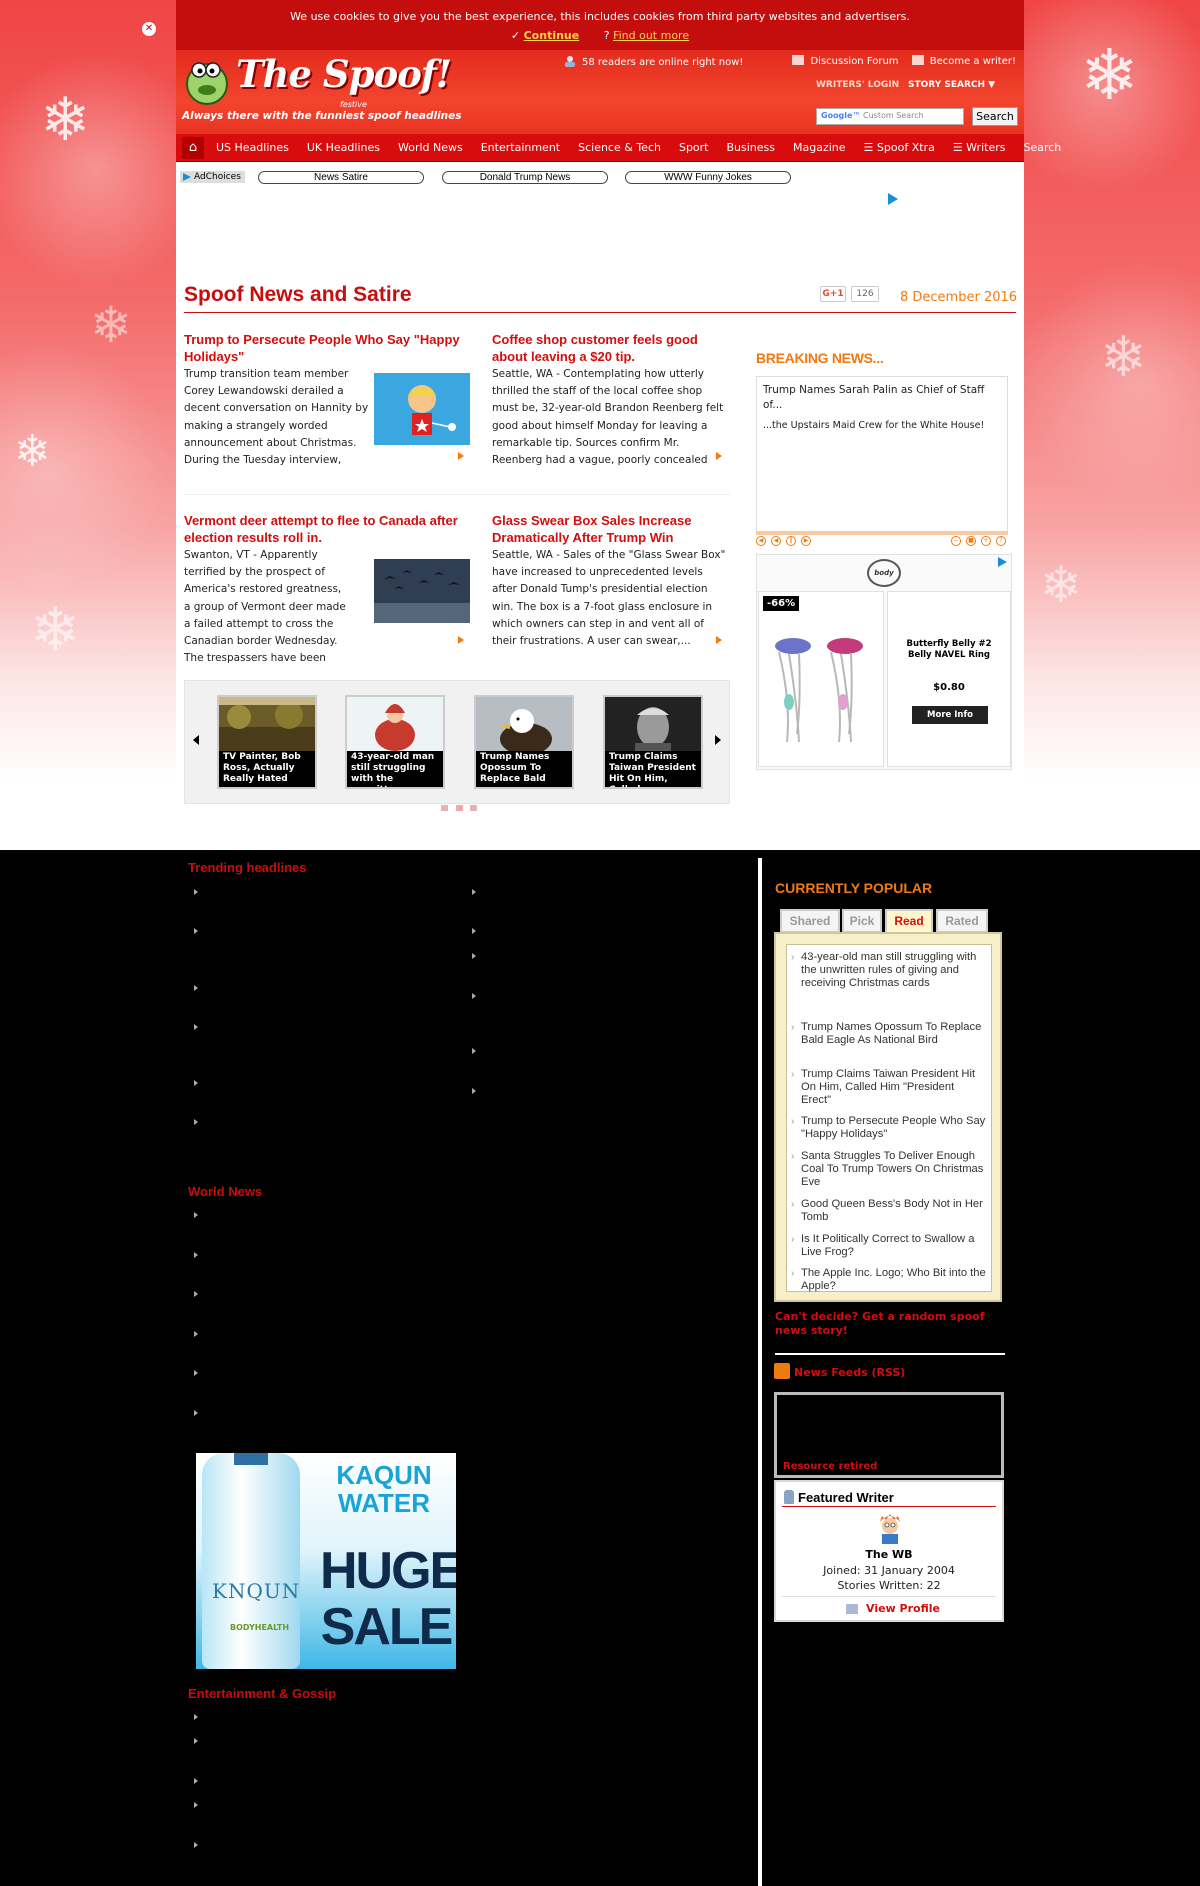  I want to click on first-icon: ◀, so click(761, 541).